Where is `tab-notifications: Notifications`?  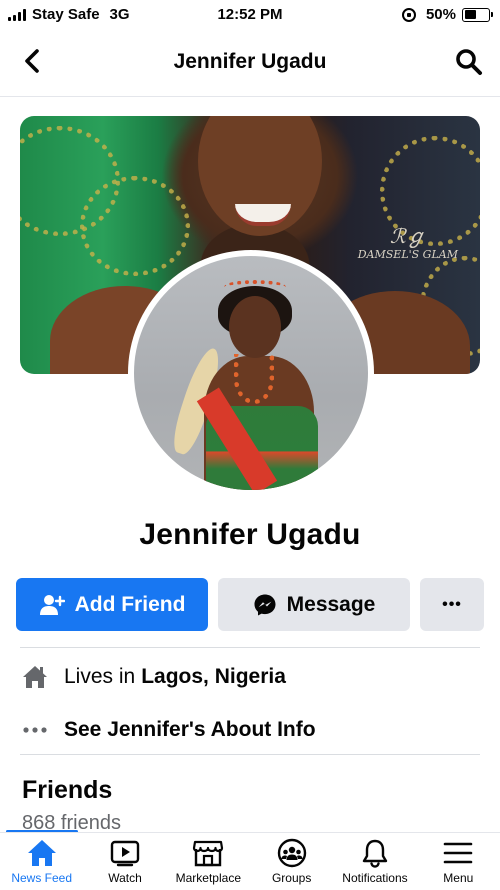
tab-notifications: Notifications is located at coordinates (374, 861).